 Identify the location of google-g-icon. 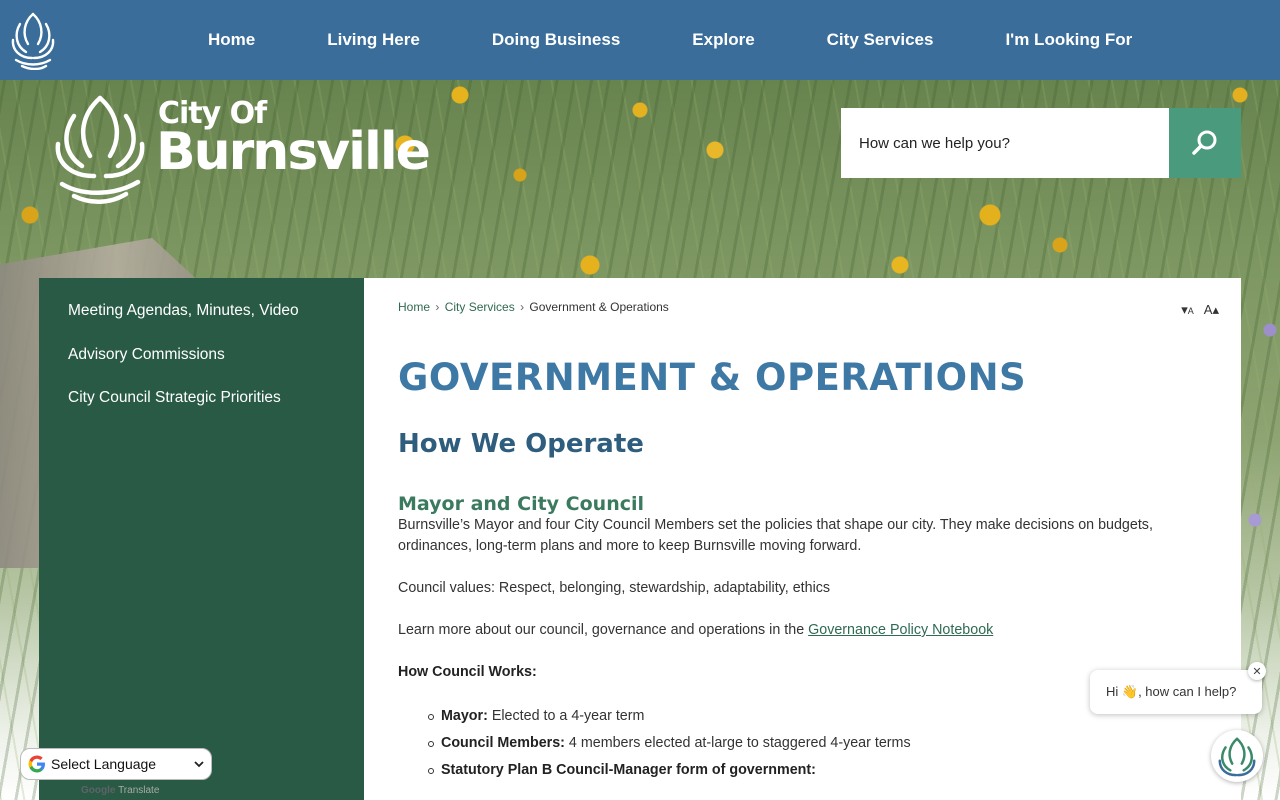
(36, 764).